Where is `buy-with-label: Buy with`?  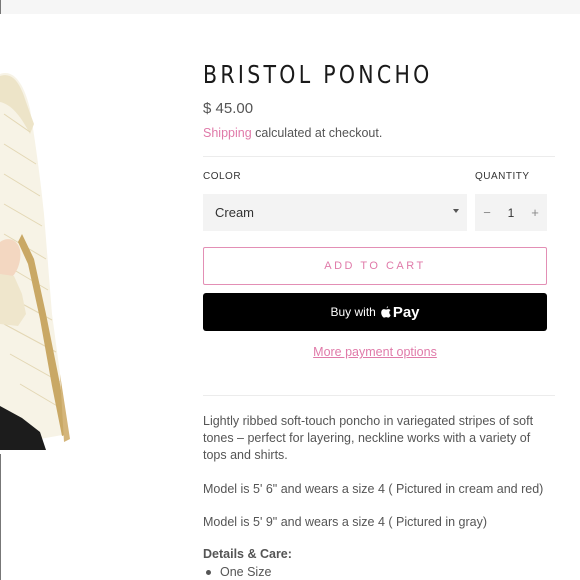
buy-with-label: Buy with is located at coordinates (353, 312).